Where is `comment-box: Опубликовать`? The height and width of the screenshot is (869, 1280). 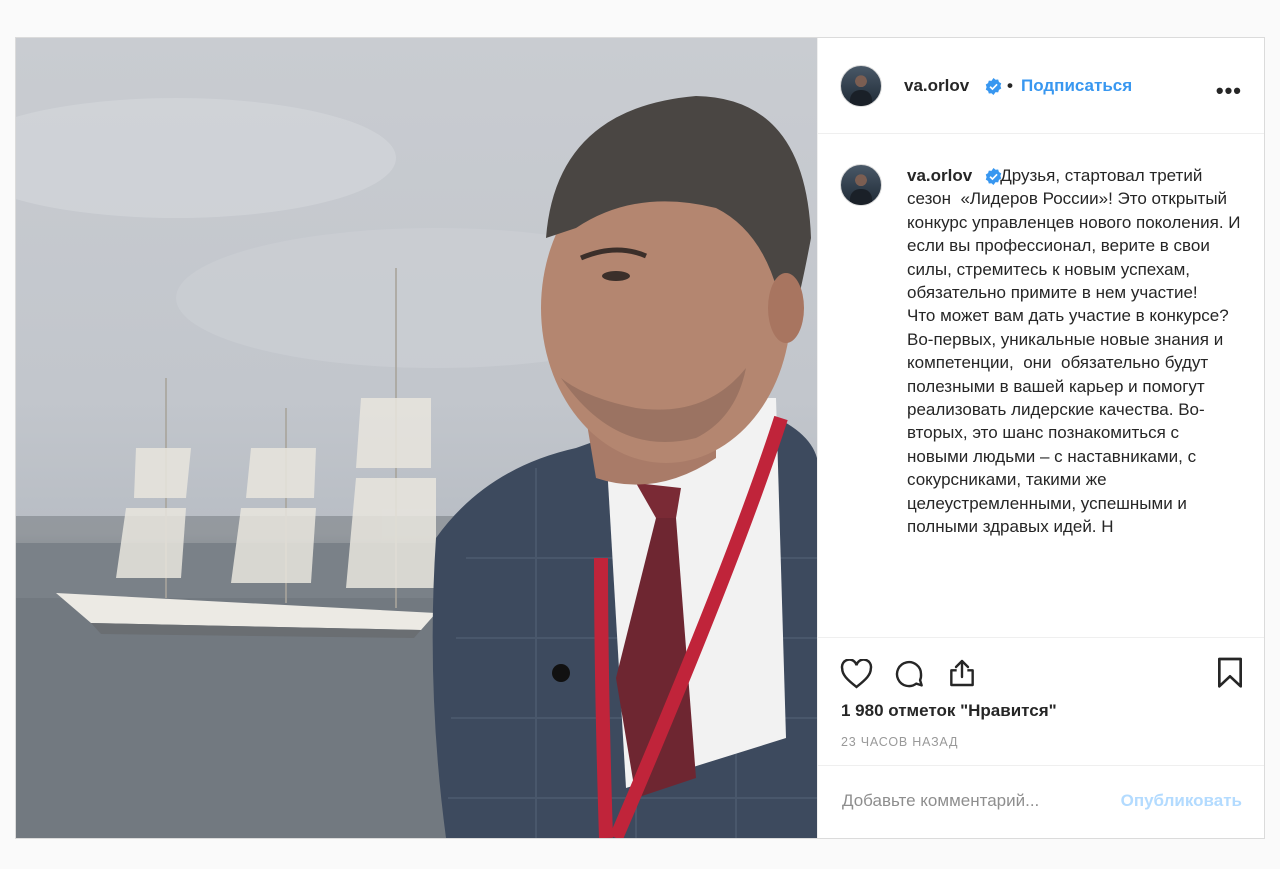 comment-box: Опубликовать is located at coordinates (1041, 801).